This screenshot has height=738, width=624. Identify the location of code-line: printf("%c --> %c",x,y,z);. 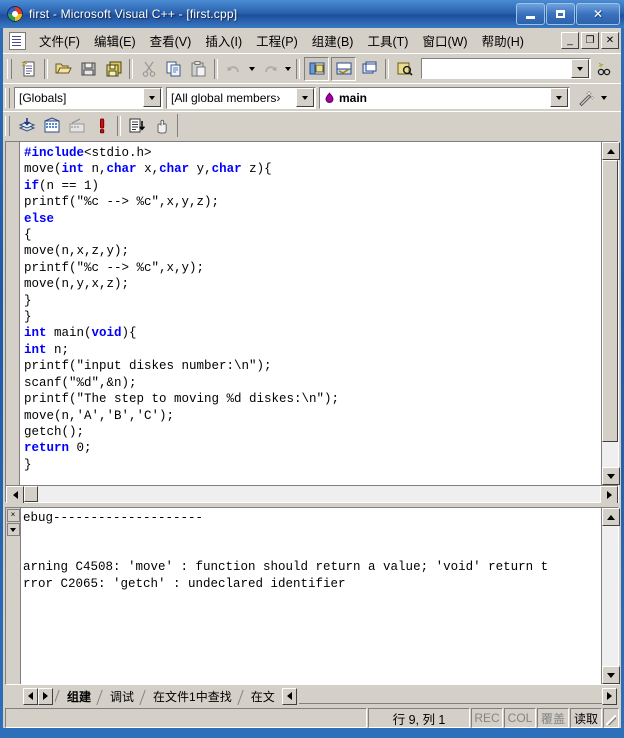
(312, 202).